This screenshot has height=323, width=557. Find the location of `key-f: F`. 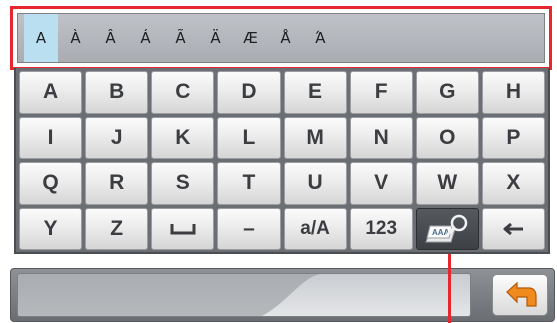

key-f: F is located at coordinates (381, 92).